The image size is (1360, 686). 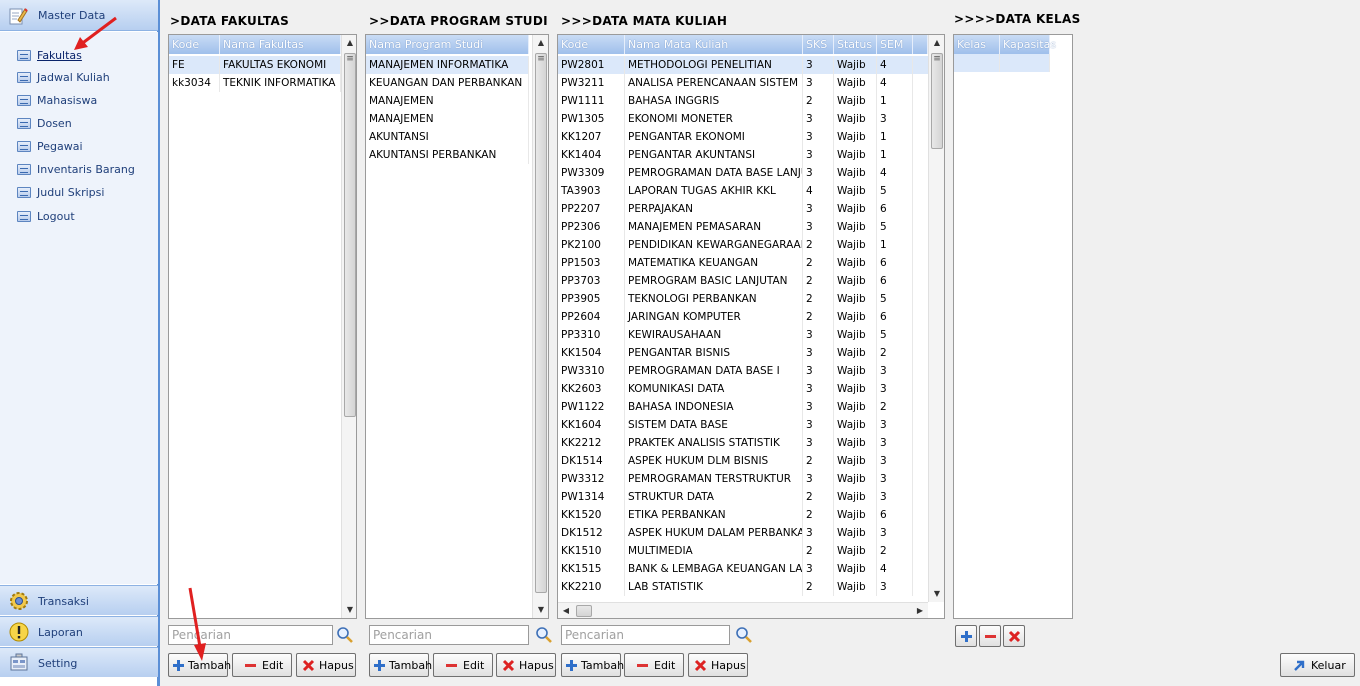 I want to click on fakultas-scrollbar: ▲ ▼, so click(x=348, y=326).